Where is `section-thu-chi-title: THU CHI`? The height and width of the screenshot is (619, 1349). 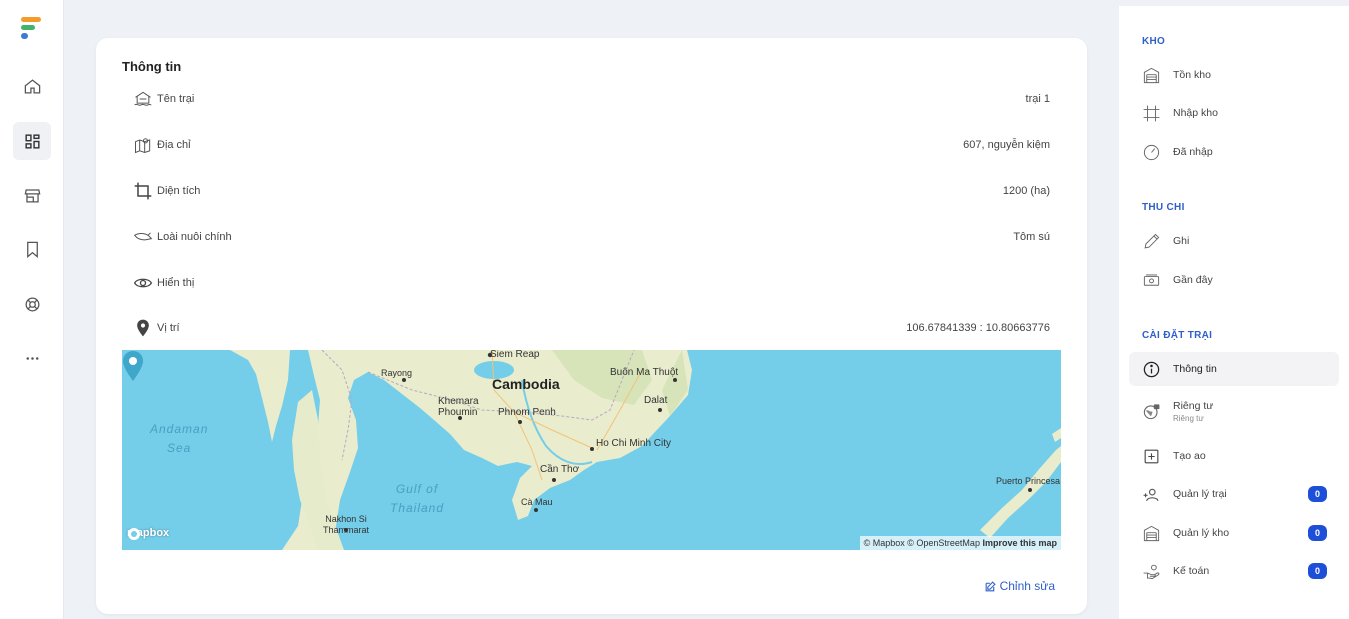 section-thu-chi-title: THU CHI is located at coordinates (1163, 207).